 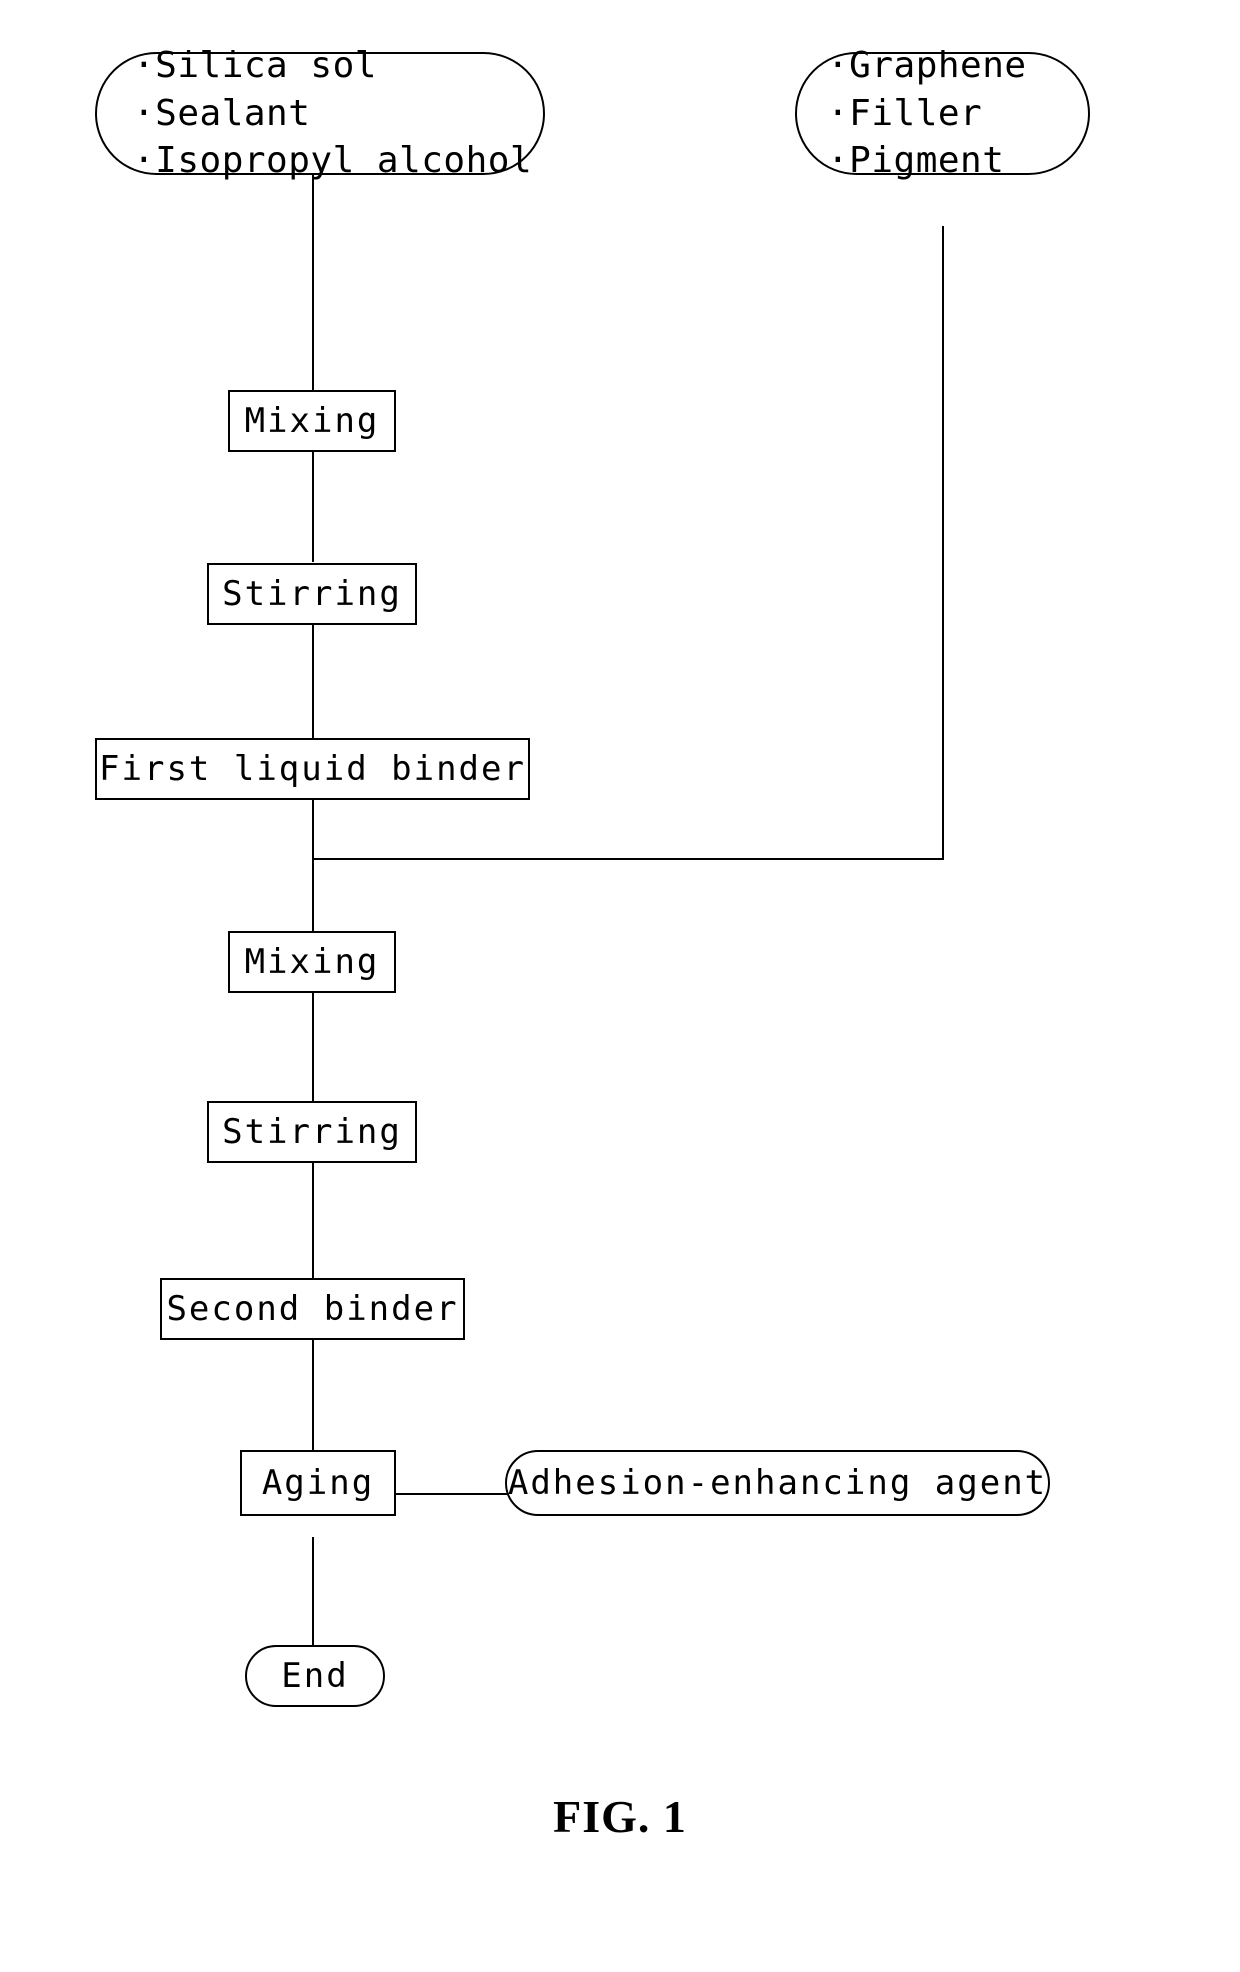 I want to click on mixing-1-label: Mixing, so click(x=312, y=420).